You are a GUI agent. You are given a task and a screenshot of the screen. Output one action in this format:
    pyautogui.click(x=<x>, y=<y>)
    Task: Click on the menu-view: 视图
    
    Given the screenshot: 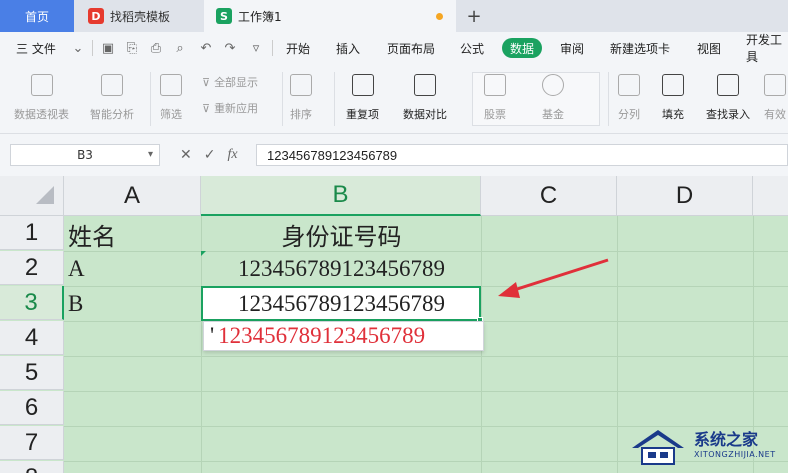 What is the action you would take?
    pyautogui.click(x=709, y=48)
    